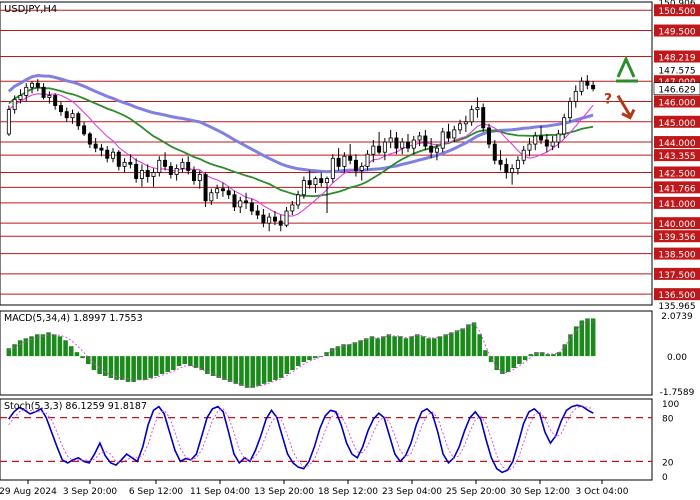 The width and height of the screenshot is (700, 500). What do you see at coordinates (608, 100) in the screenshot?
I see `question-mark-label: ?` at bounding box center [608, 100].